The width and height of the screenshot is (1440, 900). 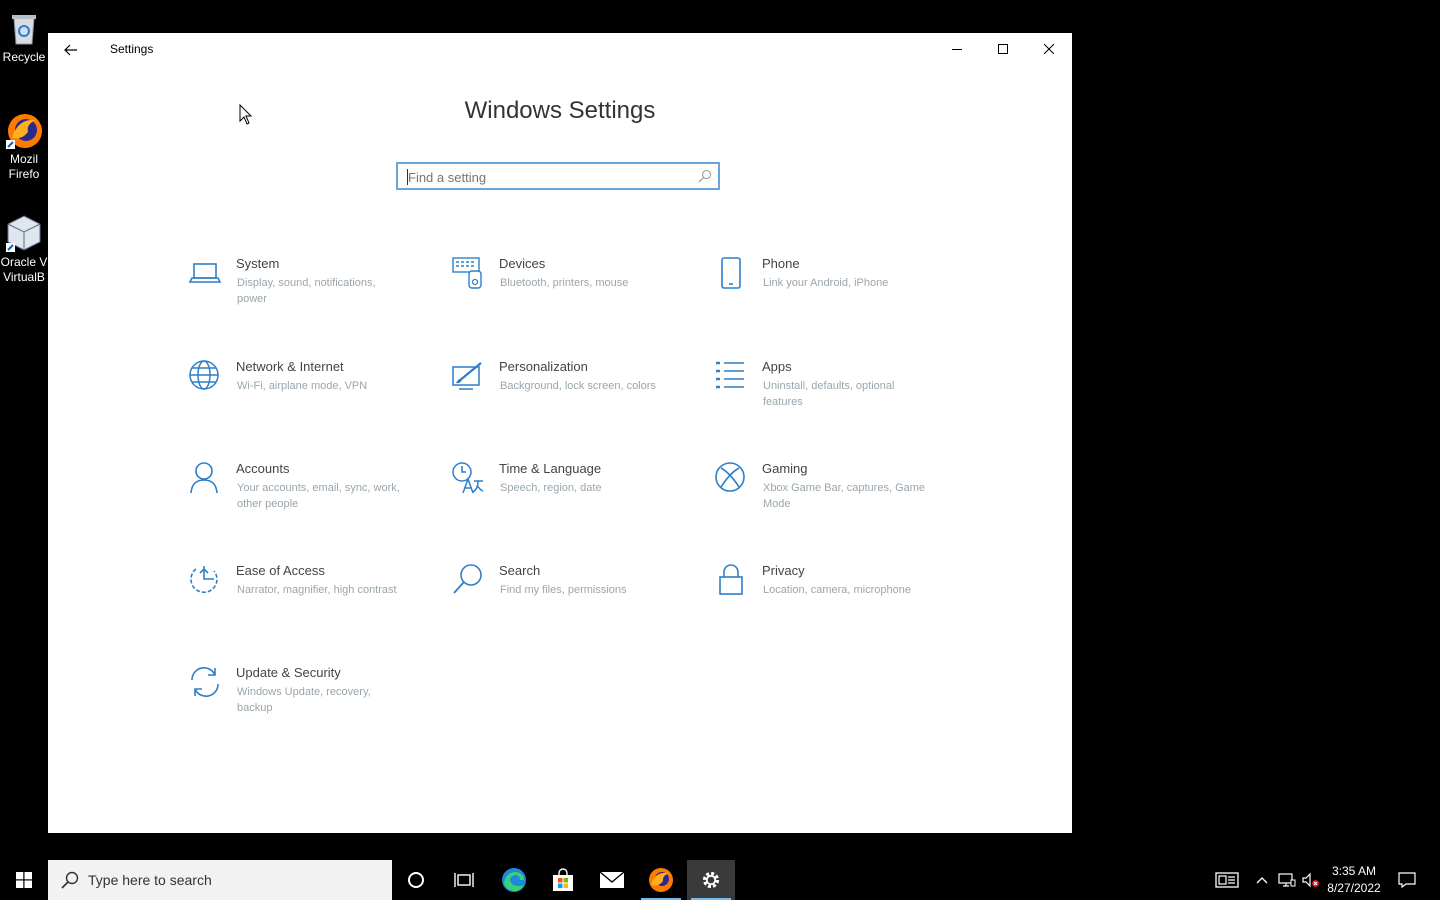 I want to click on cortana-button, so click(x=416, y=880).